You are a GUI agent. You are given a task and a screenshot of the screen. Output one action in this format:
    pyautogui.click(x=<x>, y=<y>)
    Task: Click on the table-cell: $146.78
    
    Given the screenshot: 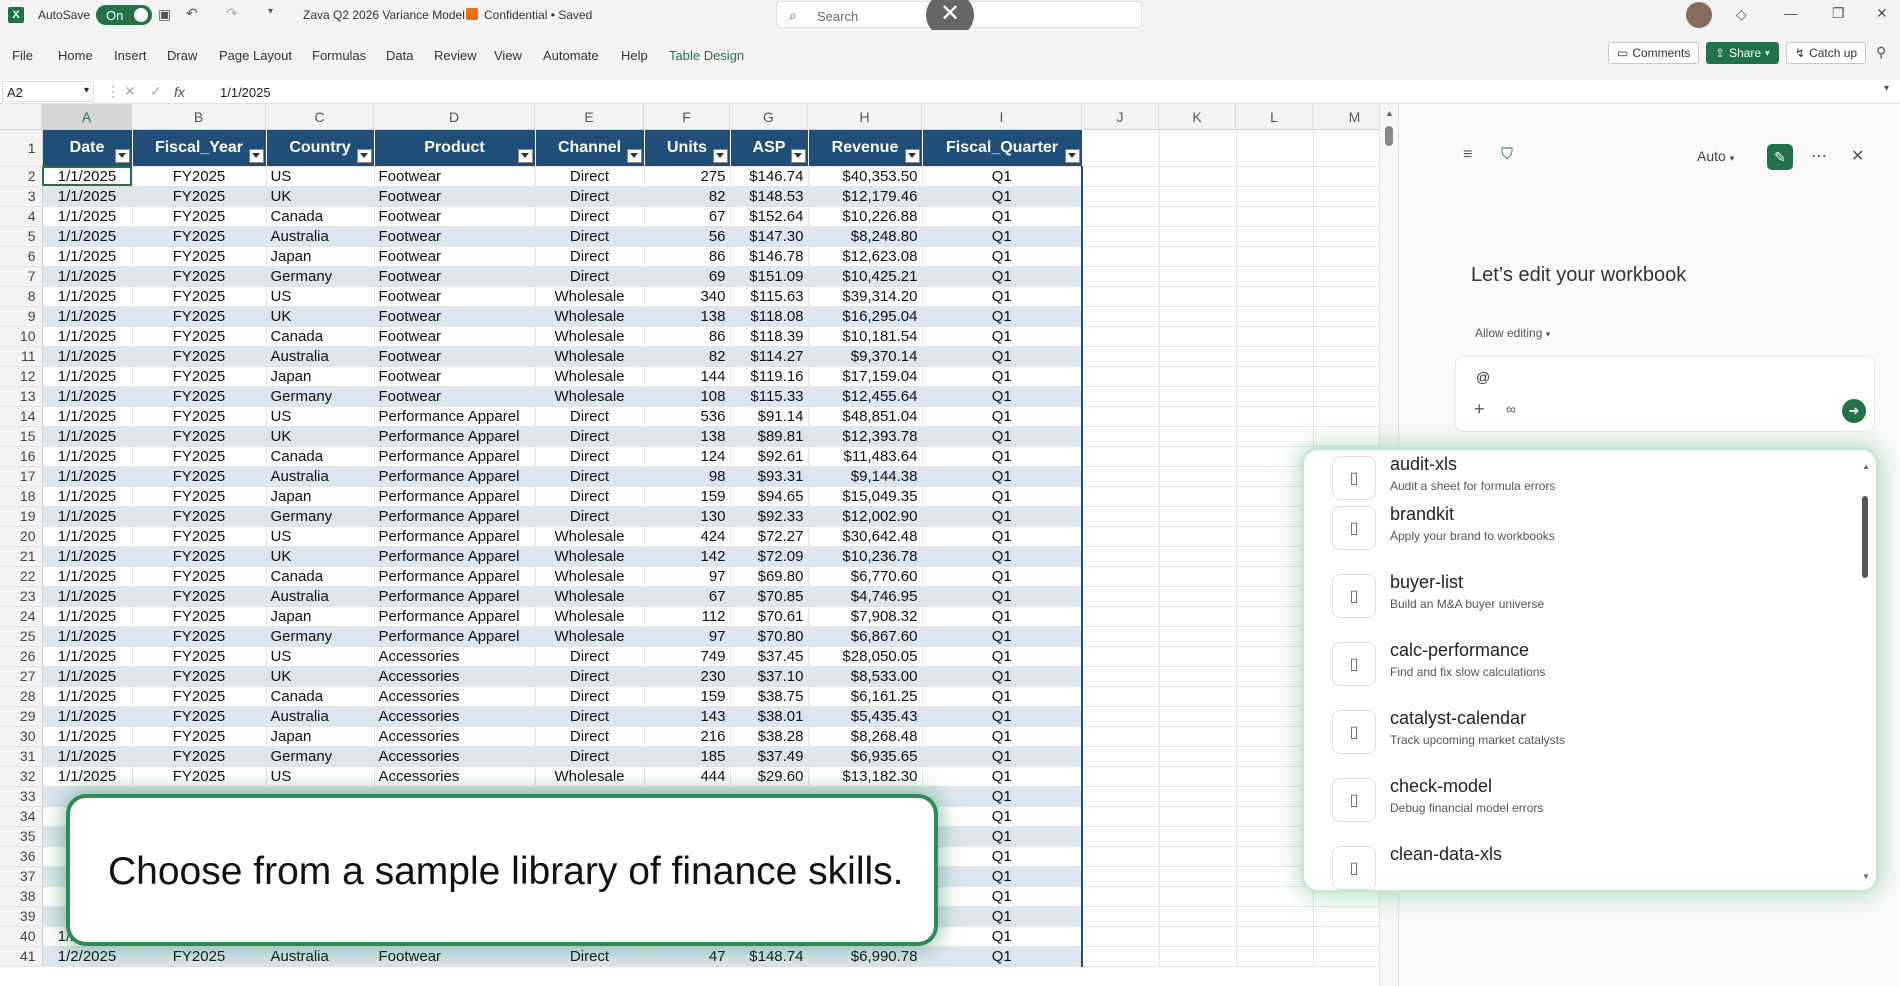 What is the action you would take?
    pyautogui.click(x=769, y=256)
    